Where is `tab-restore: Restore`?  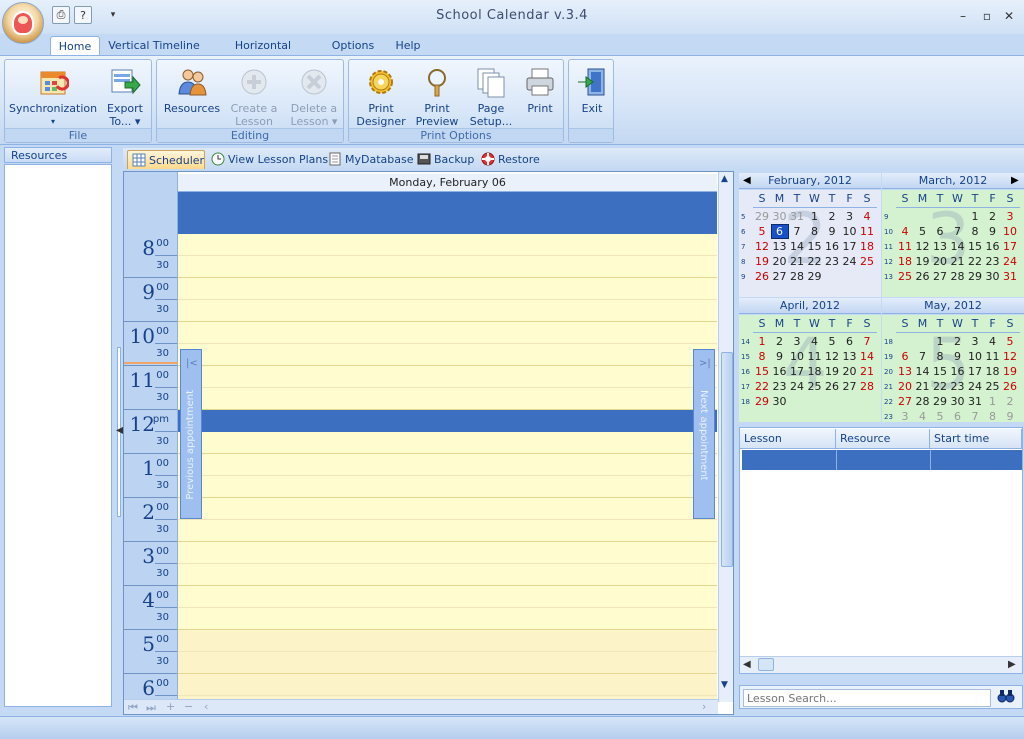
tab-restore: Restore is located at coordinates (512, 159).